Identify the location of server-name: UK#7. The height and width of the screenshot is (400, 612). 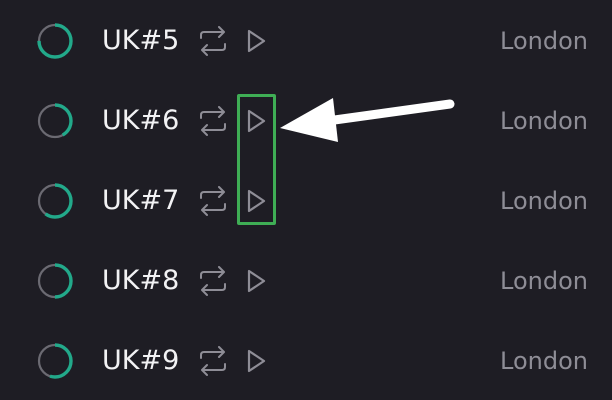
(141, 200).